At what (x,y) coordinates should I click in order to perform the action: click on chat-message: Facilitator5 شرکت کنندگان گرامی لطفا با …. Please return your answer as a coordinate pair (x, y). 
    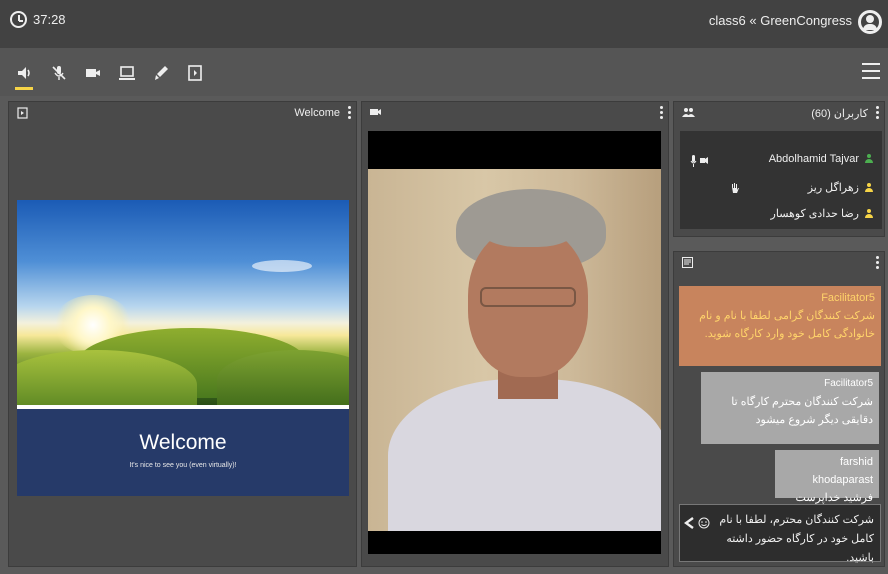
    Looking at the image, I should click on (780, 326).